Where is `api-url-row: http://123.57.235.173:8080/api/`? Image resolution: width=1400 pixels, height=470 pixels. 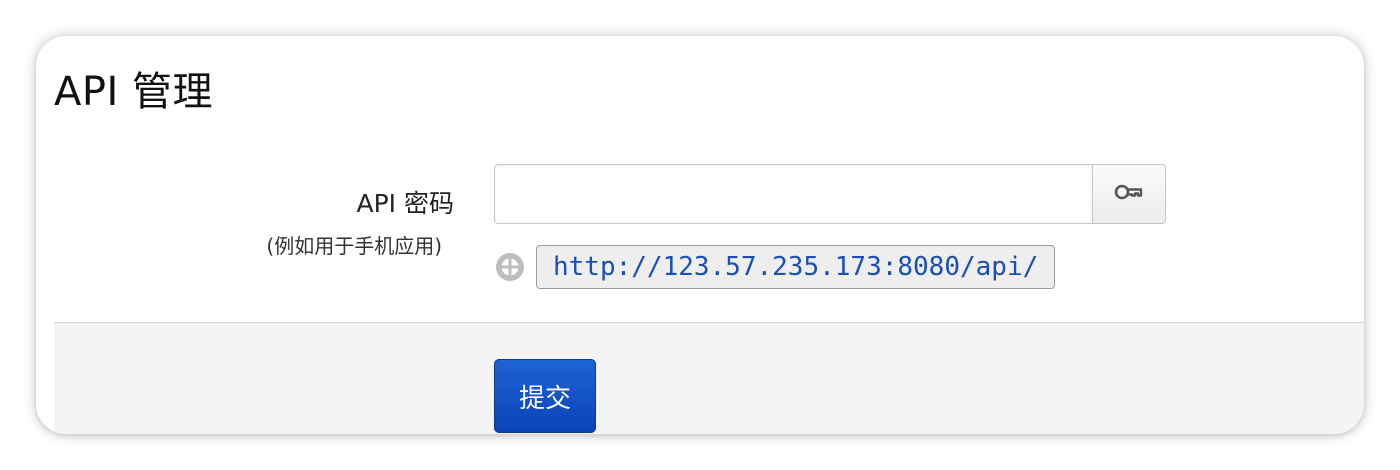
api-url-row: http://123.57.235.173:8080/api/ is located at coordinates (775, 267).